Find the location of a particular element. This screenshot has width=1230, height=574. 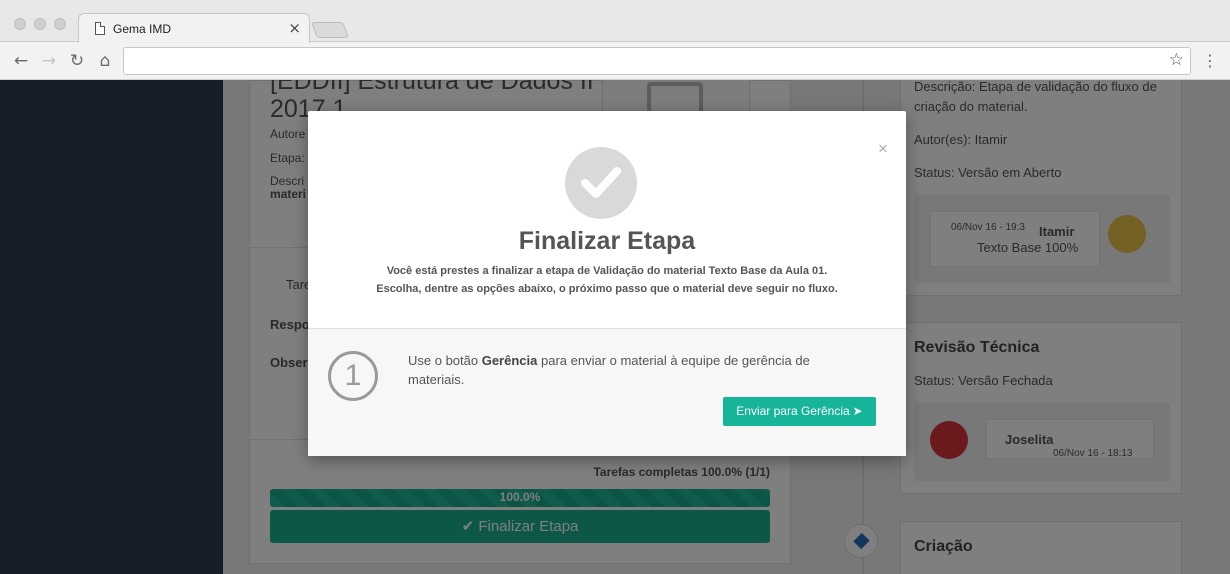

step-text-bold: Gerência is located at coordinates (509, 360).